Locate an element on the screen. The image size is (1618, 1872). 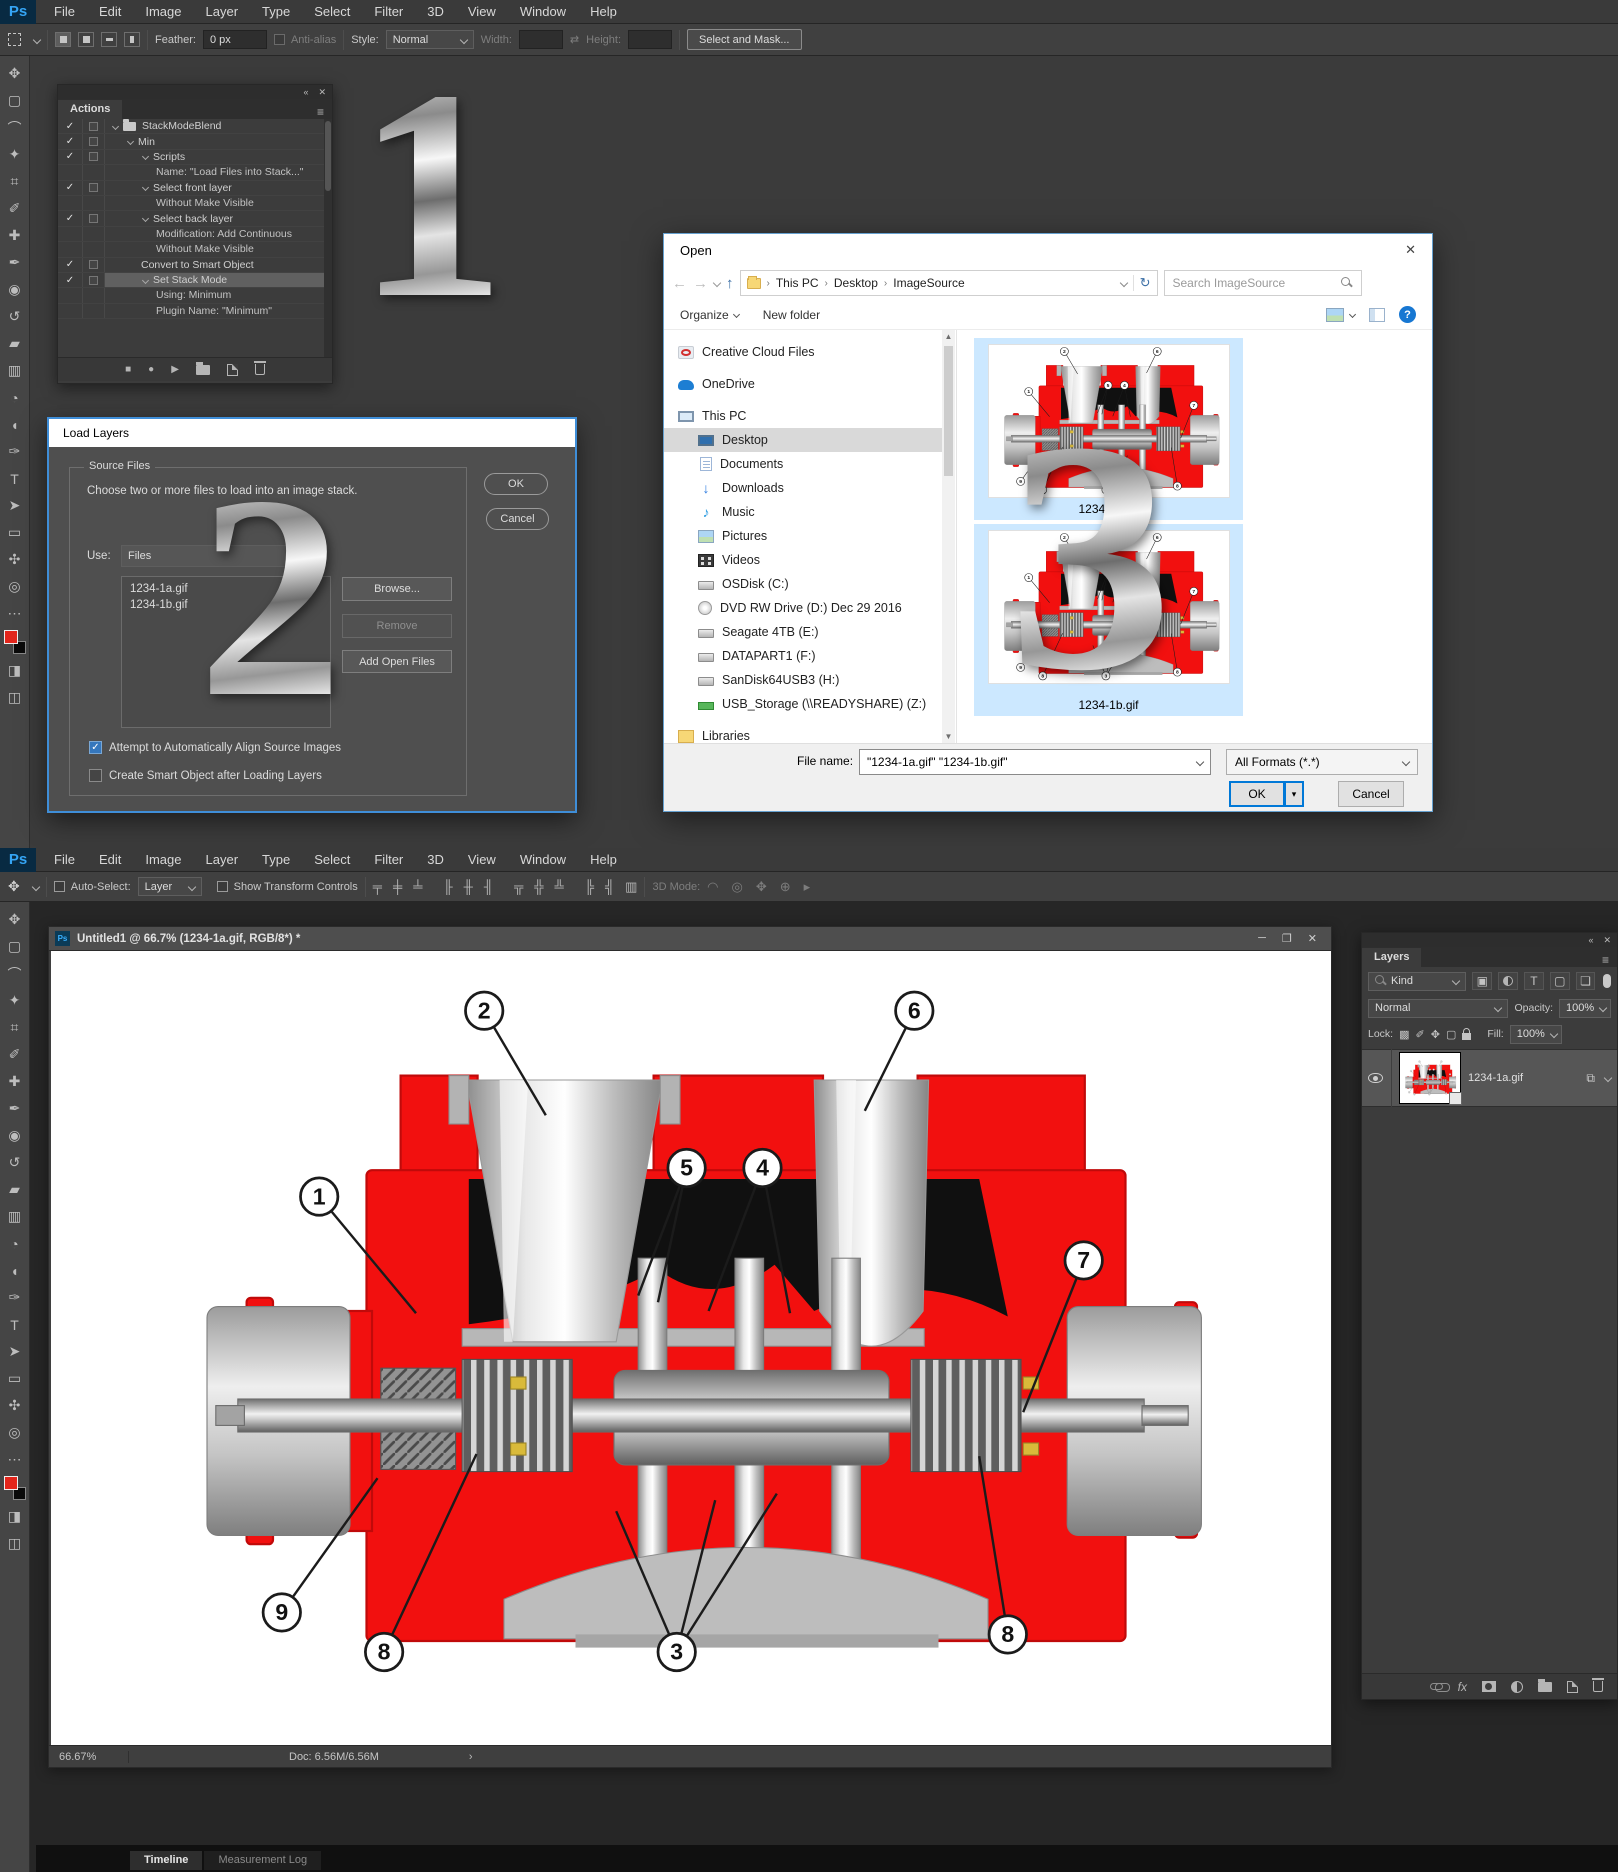
marquee-tool-icon is located at coordinates (14, 39).